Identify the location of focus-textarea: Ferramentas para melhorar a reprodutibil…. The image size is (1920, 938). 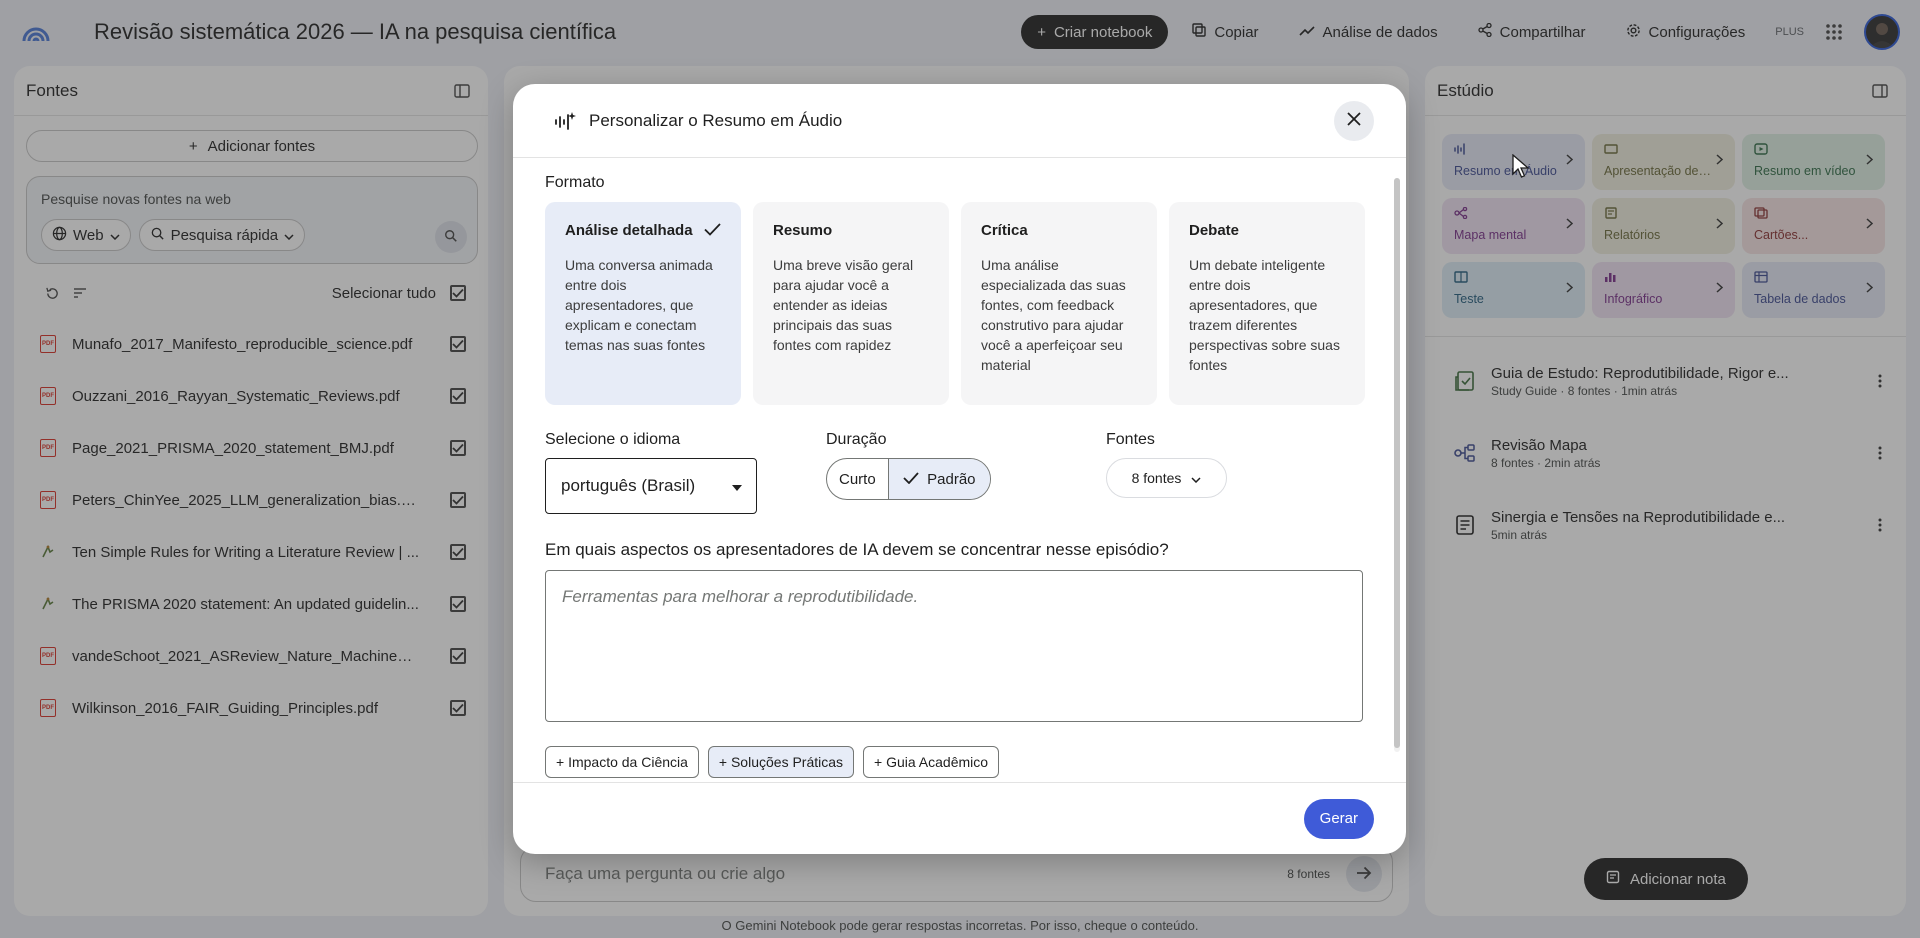
(954, 646).